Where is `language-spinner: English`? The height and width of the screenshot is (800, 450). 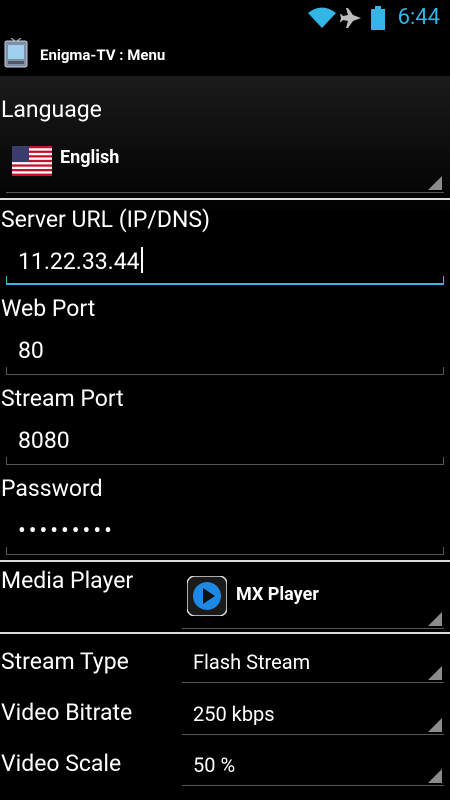
language-spinner: English is located at coordinates (225, 162).